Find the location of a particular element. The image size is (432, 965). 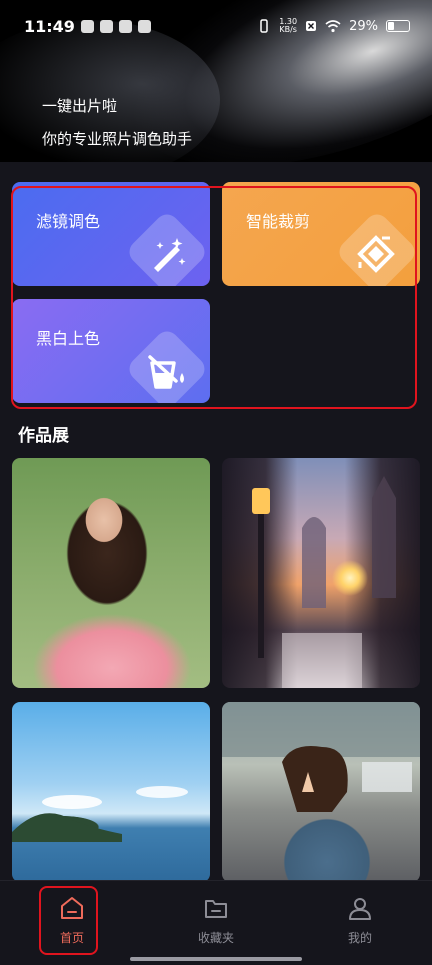

nav-me-label: 我的 is located at coordinates (359, 938).